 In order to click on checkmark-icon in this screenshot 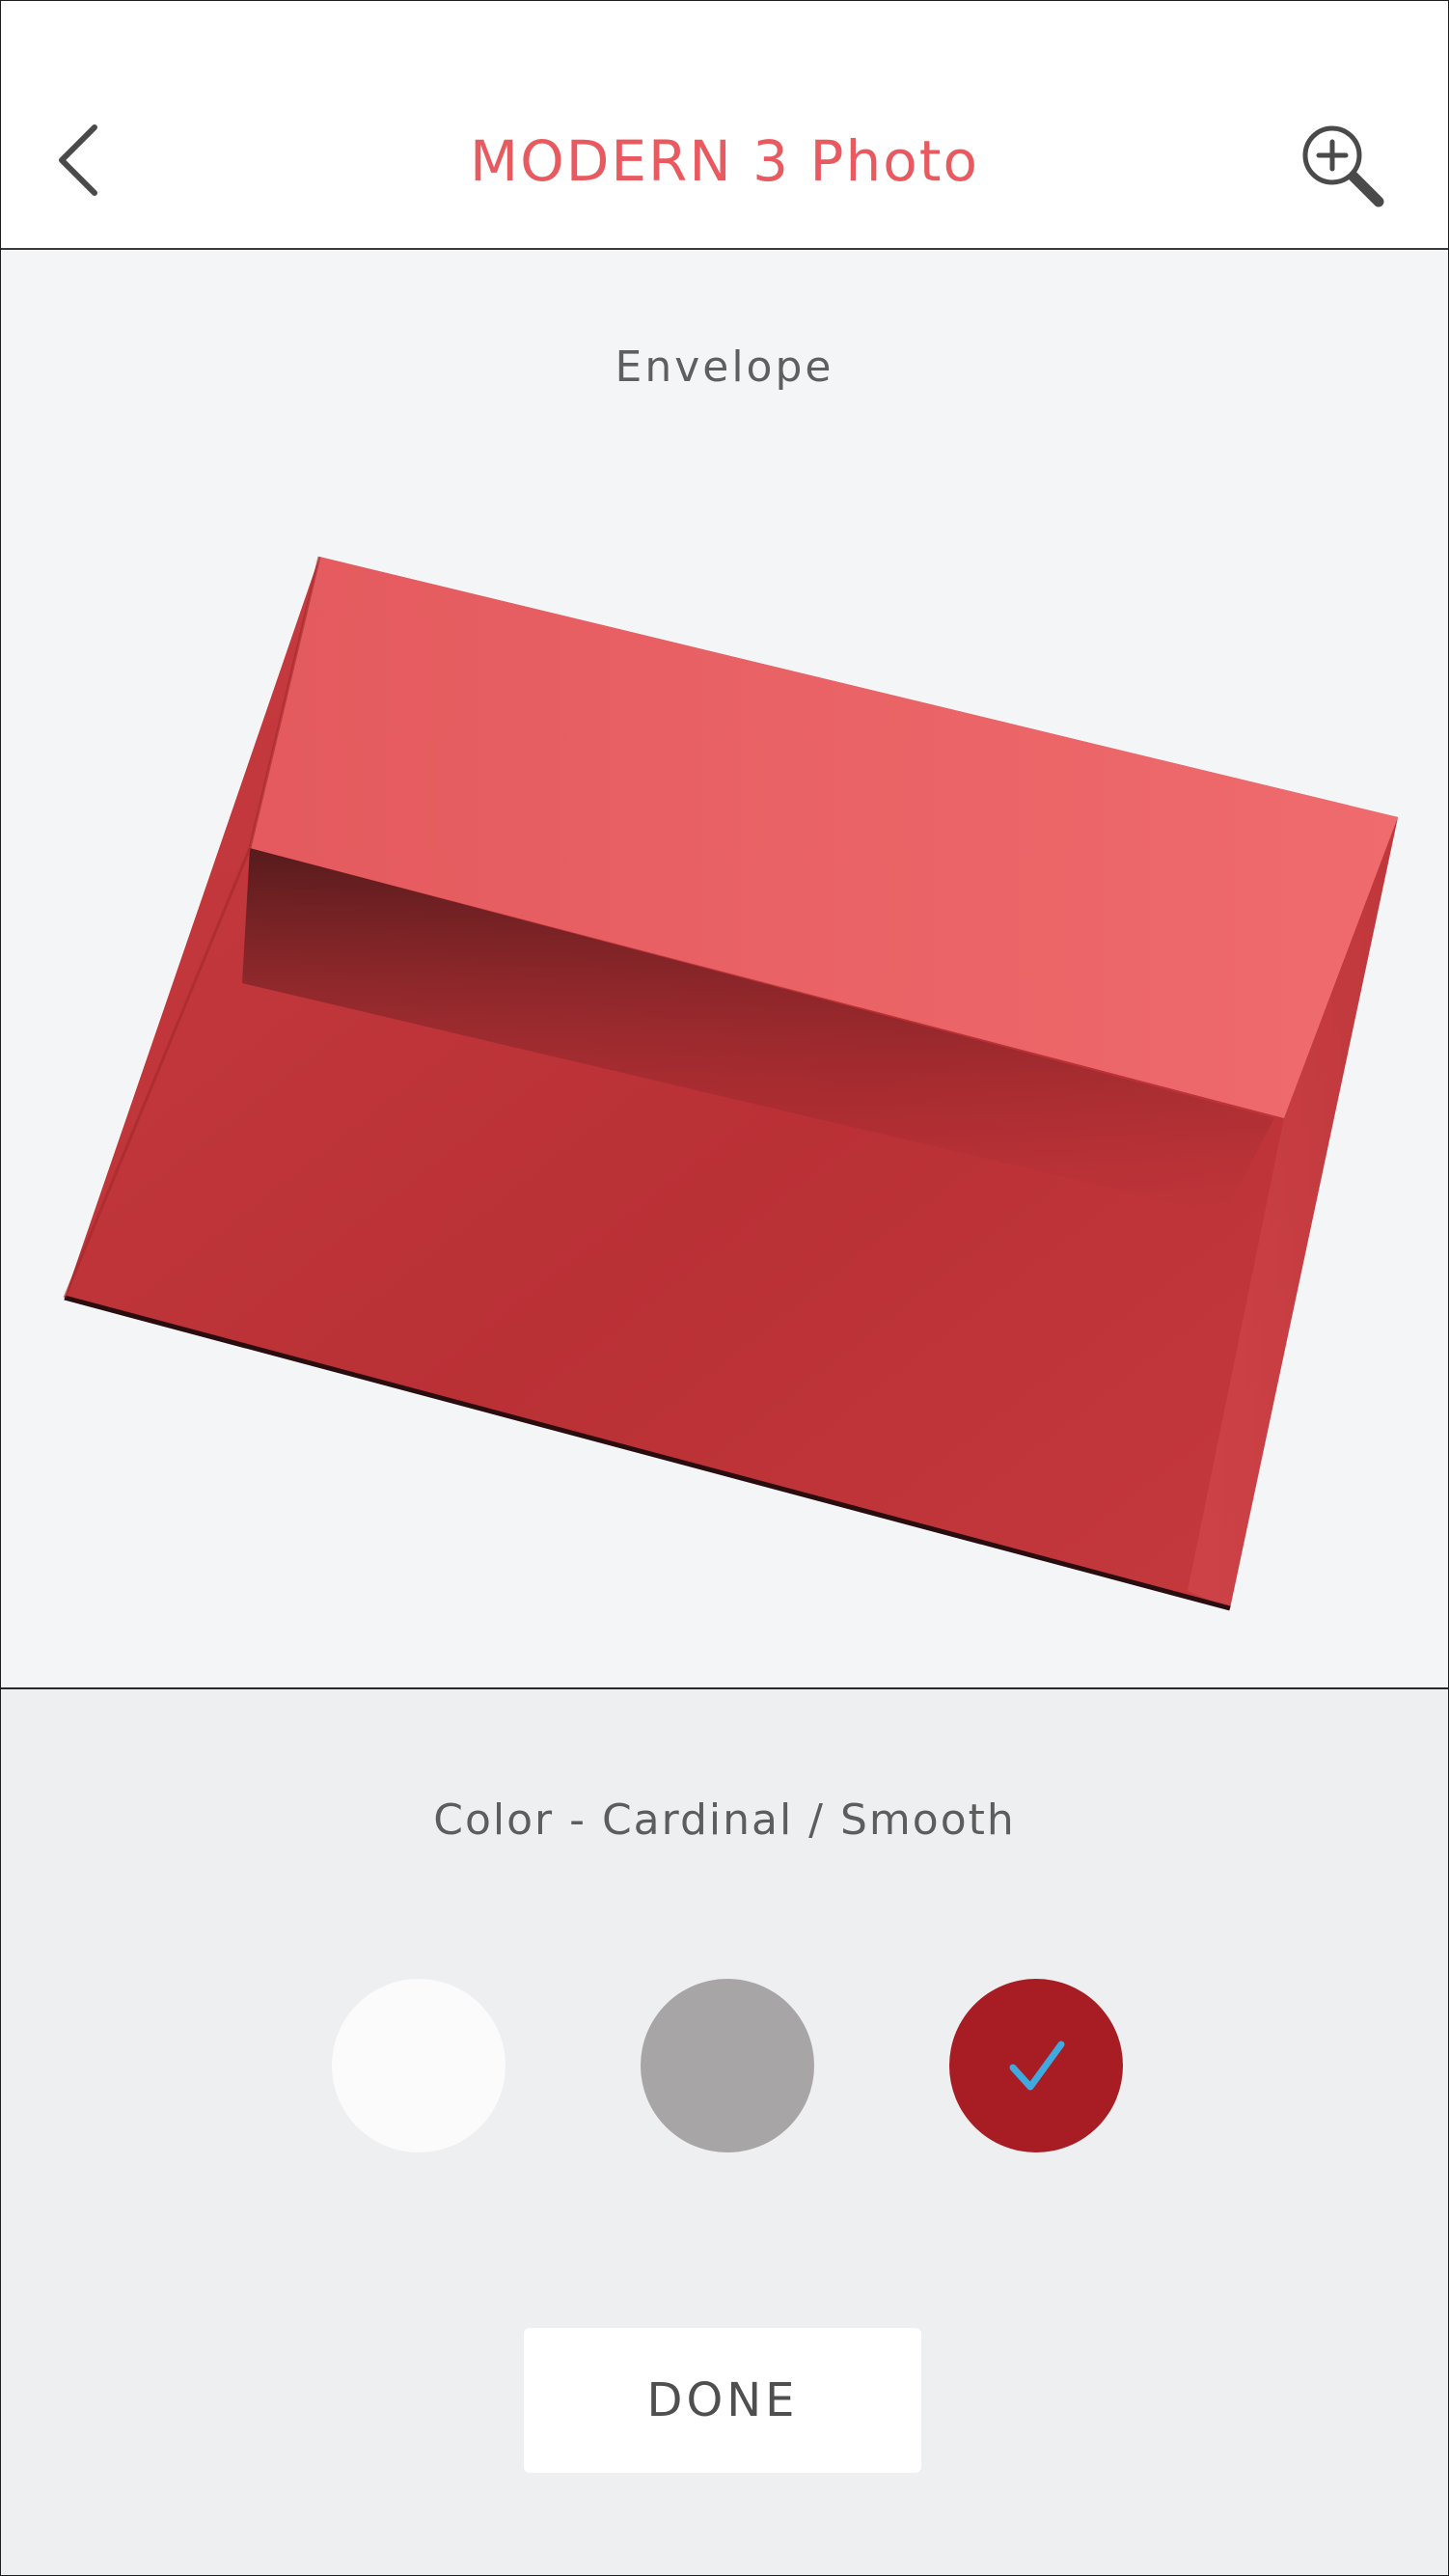, I will do `click(1037, 2066)`.